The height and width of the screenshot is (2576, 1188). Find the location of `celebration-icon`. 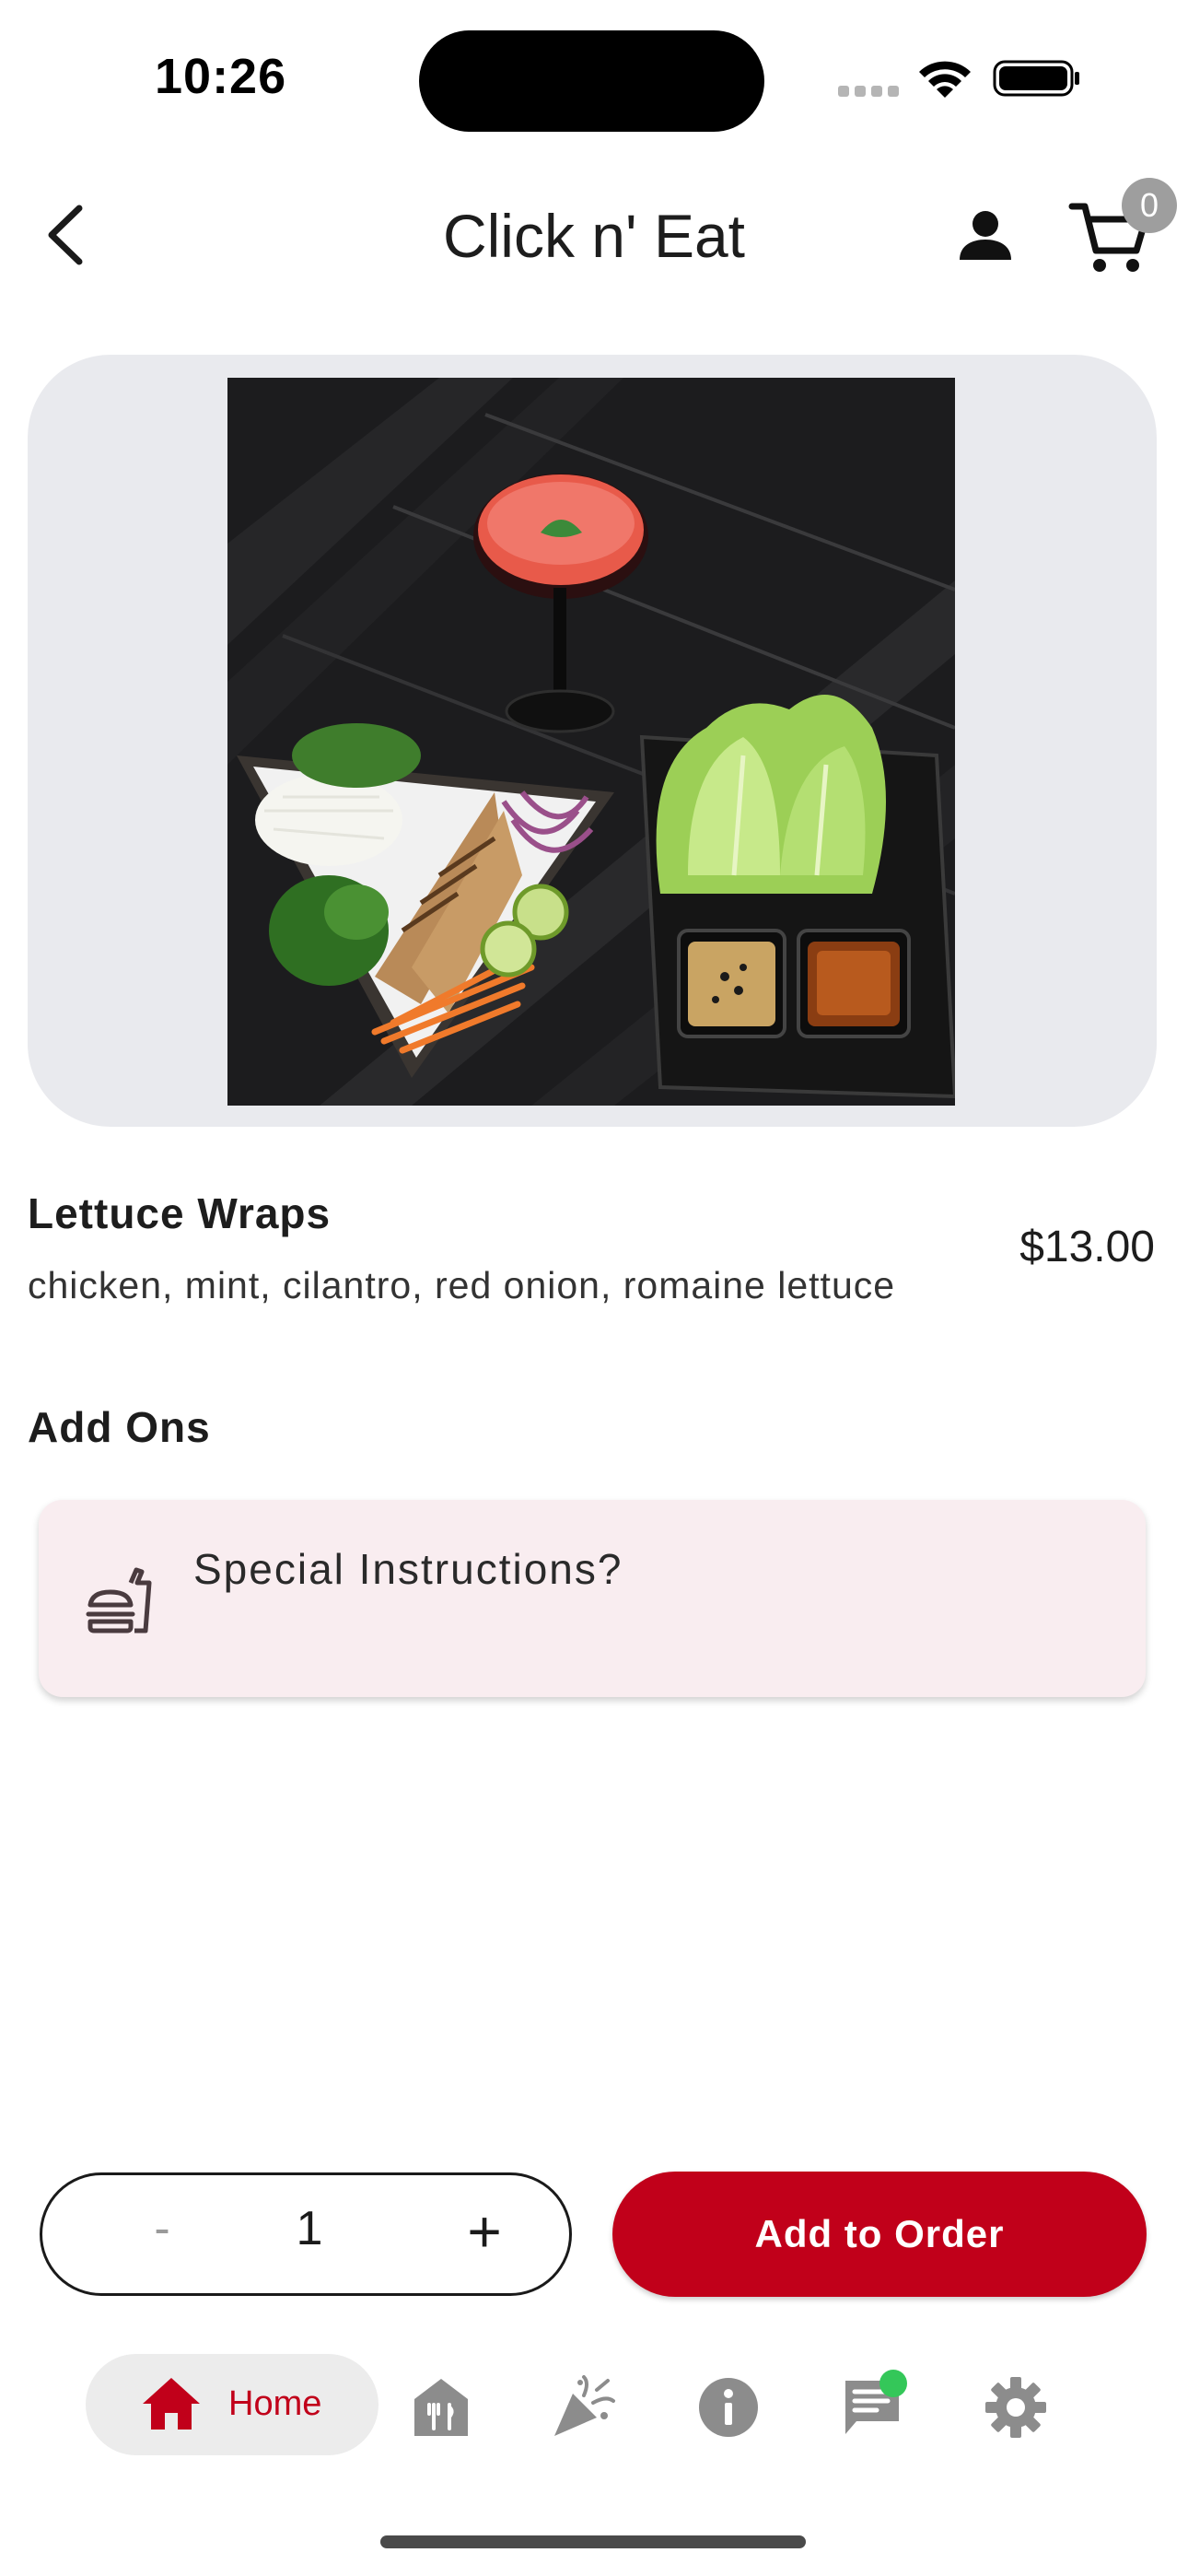

celebration-icon is located at coordinates (585, 2407).